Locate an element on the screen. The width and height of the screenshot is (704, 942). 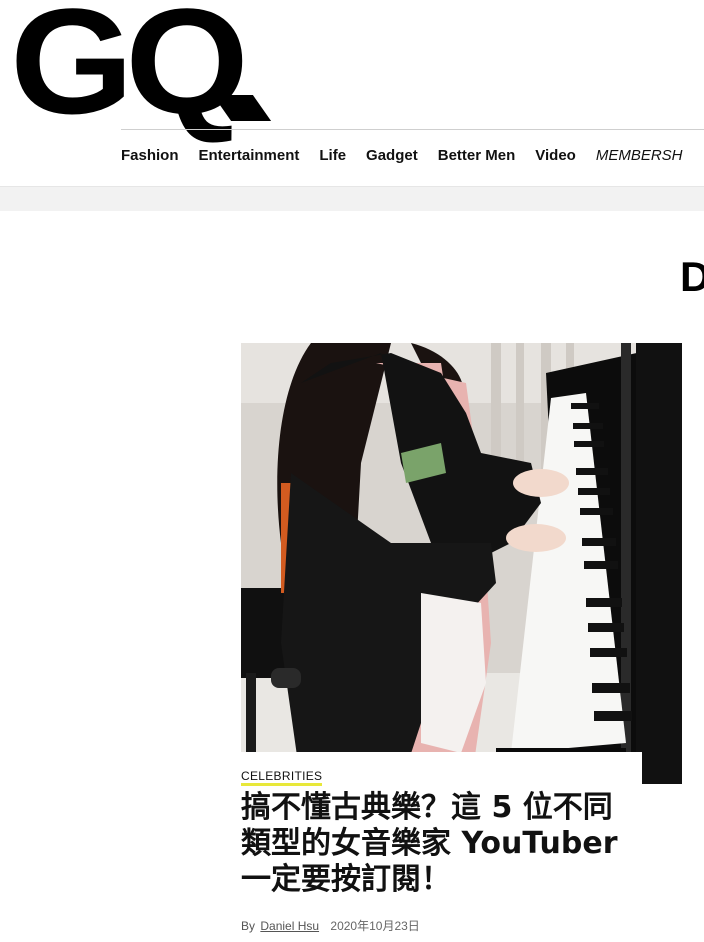
article-byline: By Daniel Hsu 2020年10月23日 is located at coordinates (330, 925).